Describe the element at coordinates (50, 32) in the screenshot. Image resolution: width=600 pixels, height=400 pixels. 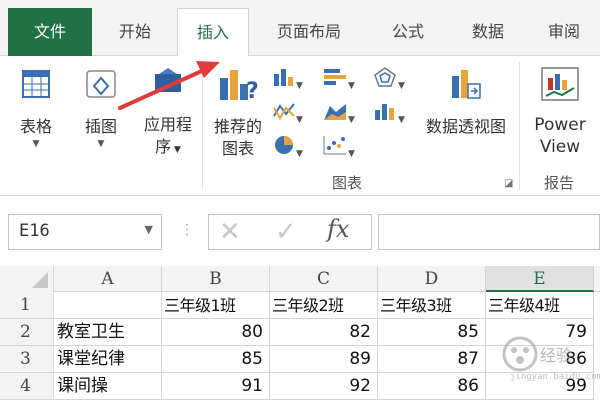
I see `tab-file: 文件` at that location.